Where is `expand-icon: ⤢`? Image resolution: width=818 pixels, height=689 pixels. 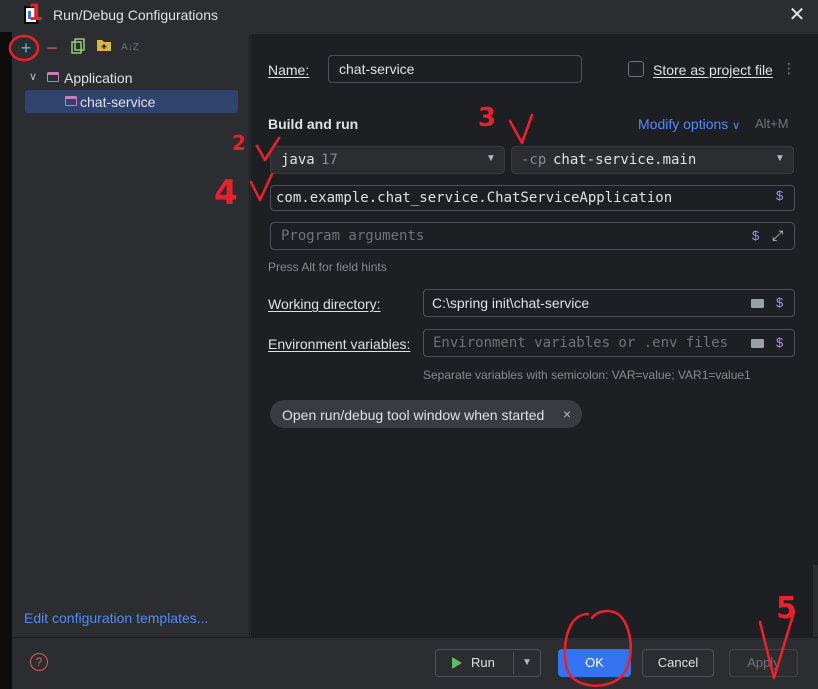
expand-icon: ⤢ is located at coordinates (777, 235).